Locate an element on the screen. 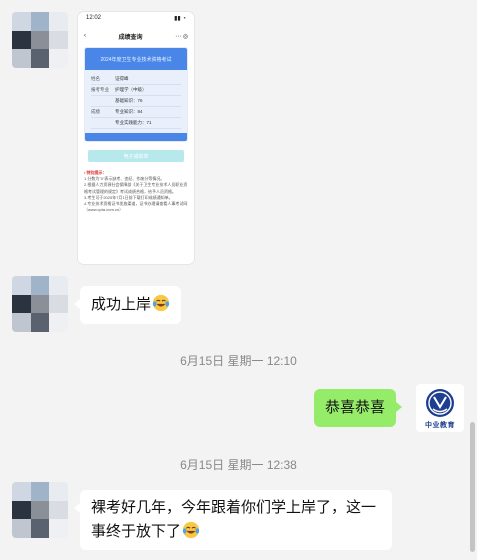 The image size is (477, 560). status-bar: 12:02 ▮▮ ◔ is located at coordinates (136, 20).